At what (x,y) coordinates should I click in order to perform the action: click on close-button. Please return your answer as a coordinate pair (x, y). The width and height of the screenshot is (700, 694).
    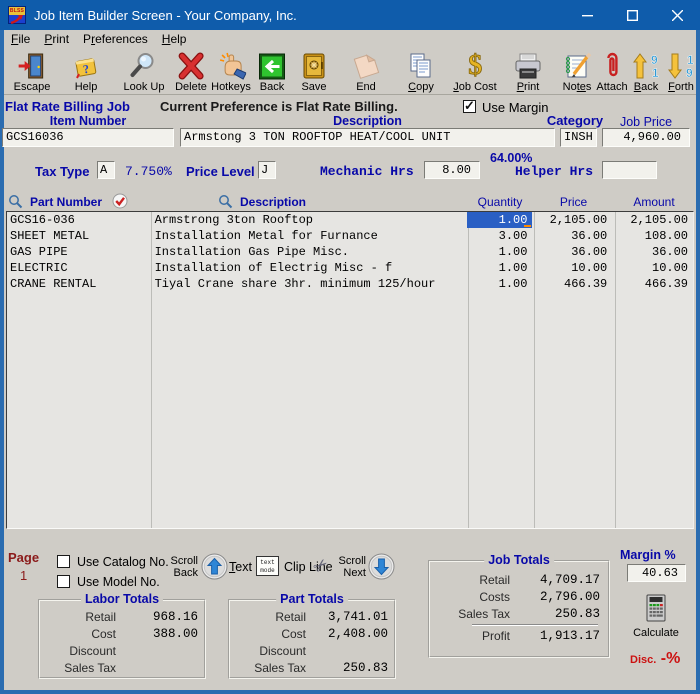
    Looking at the image, I should click on (677, 15).